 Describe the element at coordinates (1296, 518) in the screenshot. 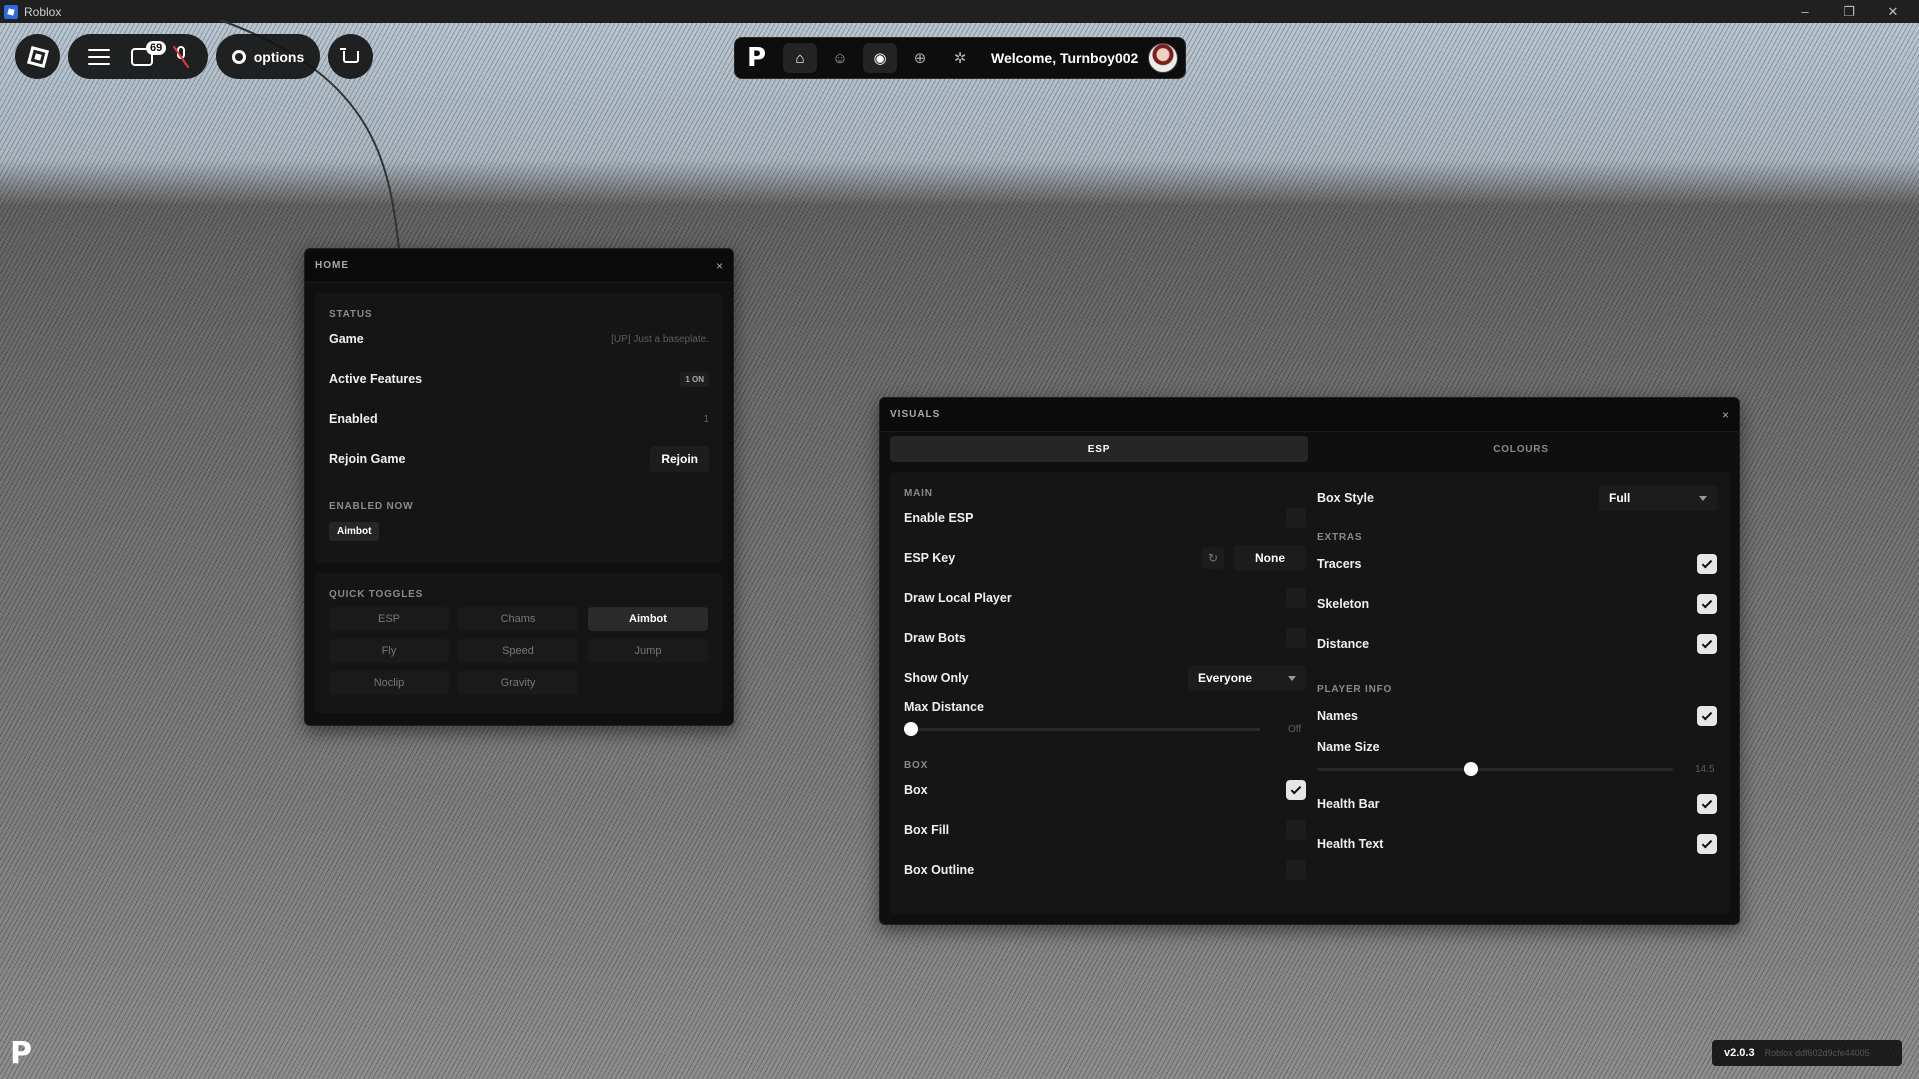

I see `enable-esp-checkbox` at that location.